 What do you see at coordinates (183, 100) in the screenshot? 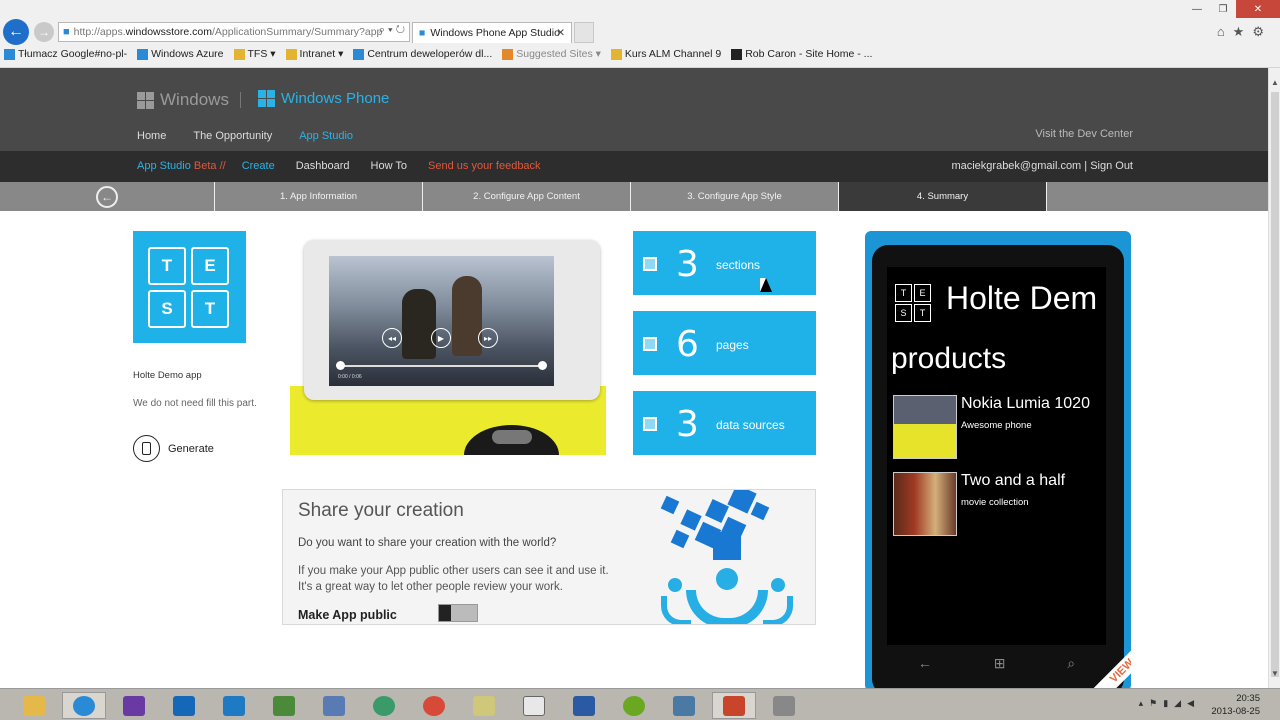
I see `windows-logo: Windows` at bounding box center [183, 100].